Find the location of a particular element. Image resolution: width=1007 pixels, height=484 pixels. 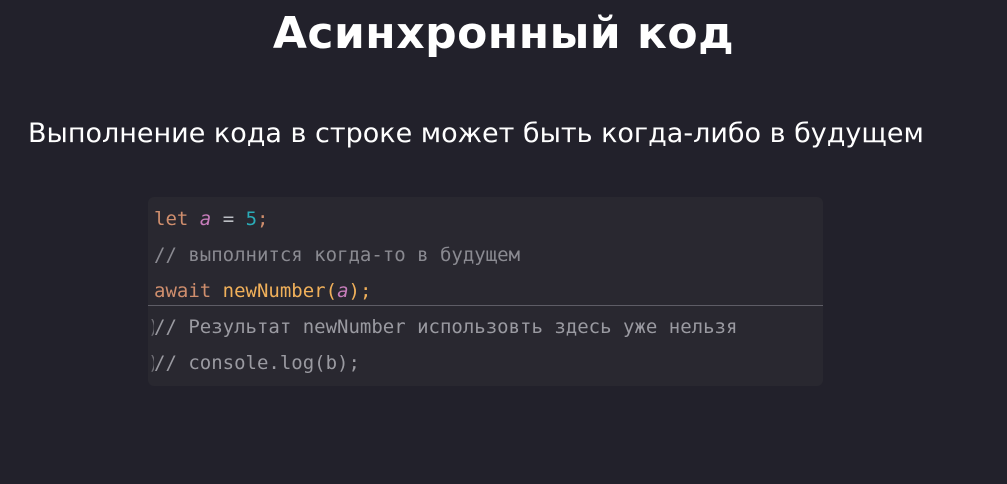

code-argument: a is located at coordinates (343, 291).